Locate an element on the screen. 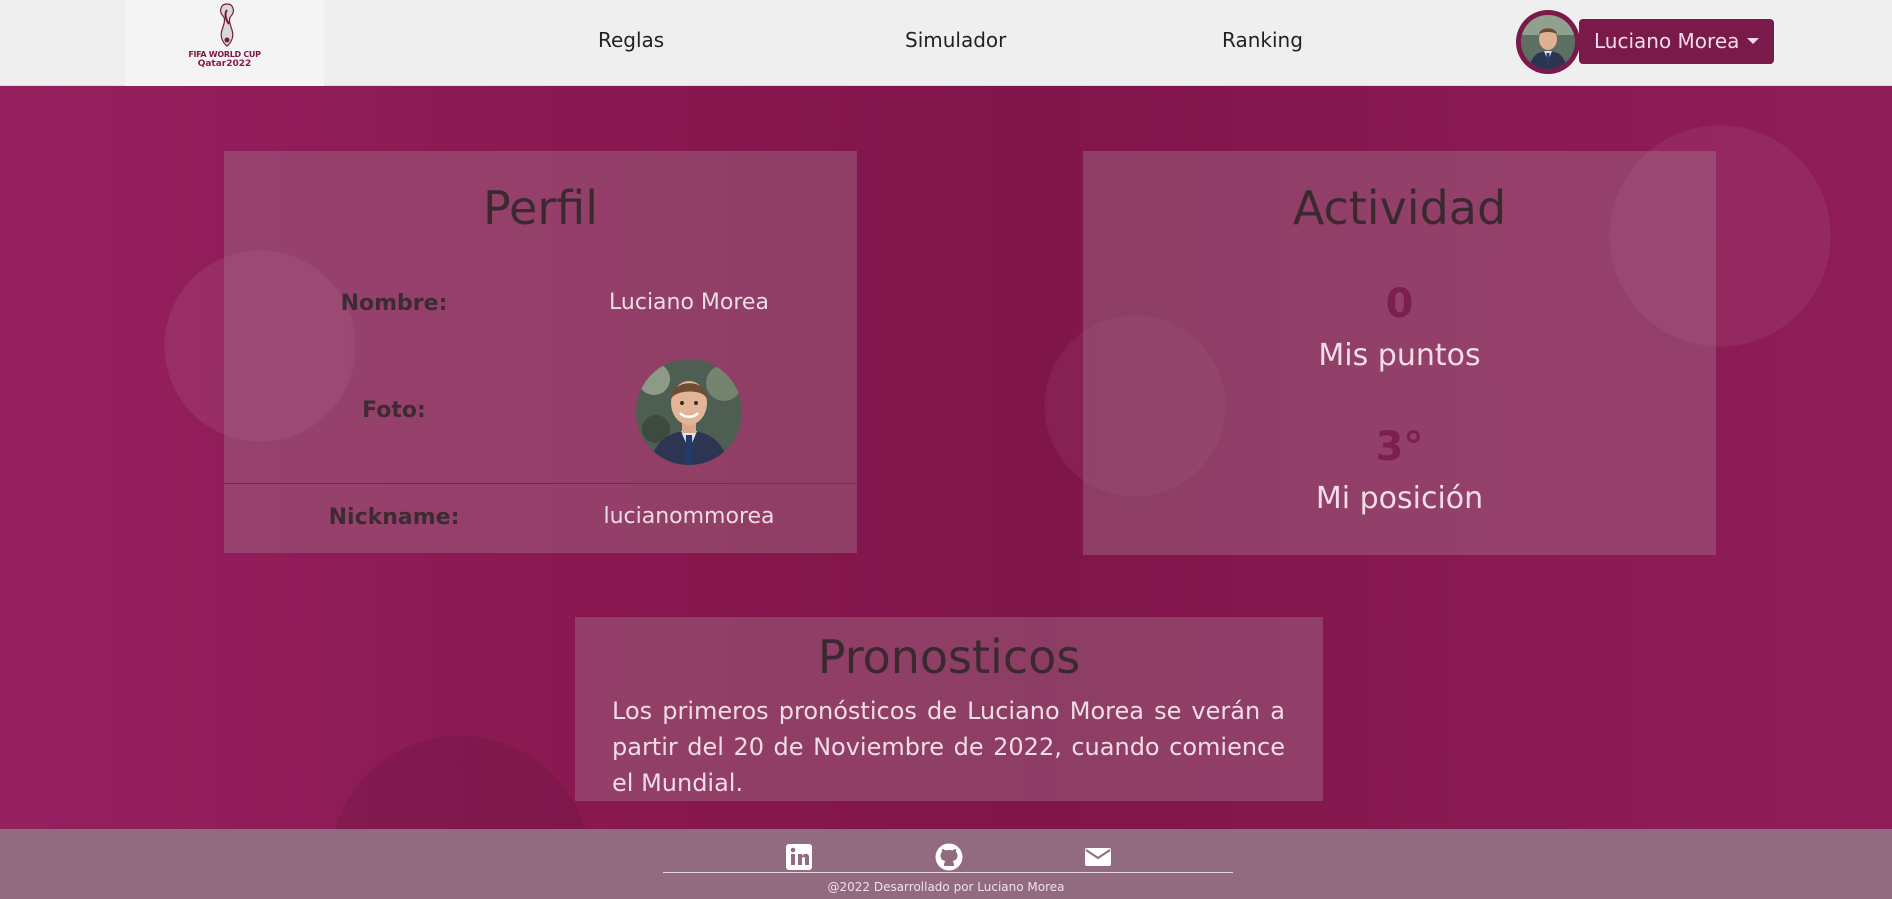  nickname-value: lucianommorea is located at coordinates (689, 516).